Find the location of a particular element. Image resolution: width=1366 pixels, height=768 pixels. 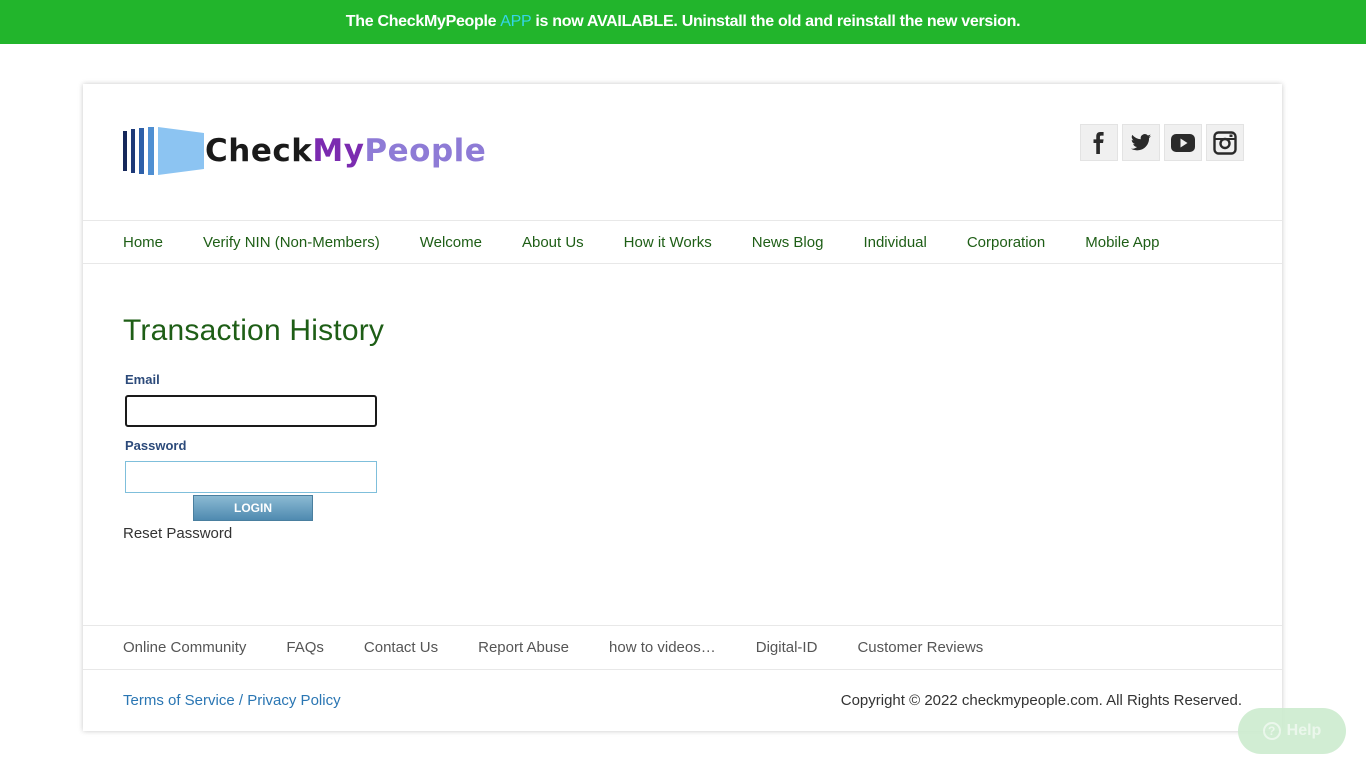

youtube-button is located at coordinates (1183, 142).